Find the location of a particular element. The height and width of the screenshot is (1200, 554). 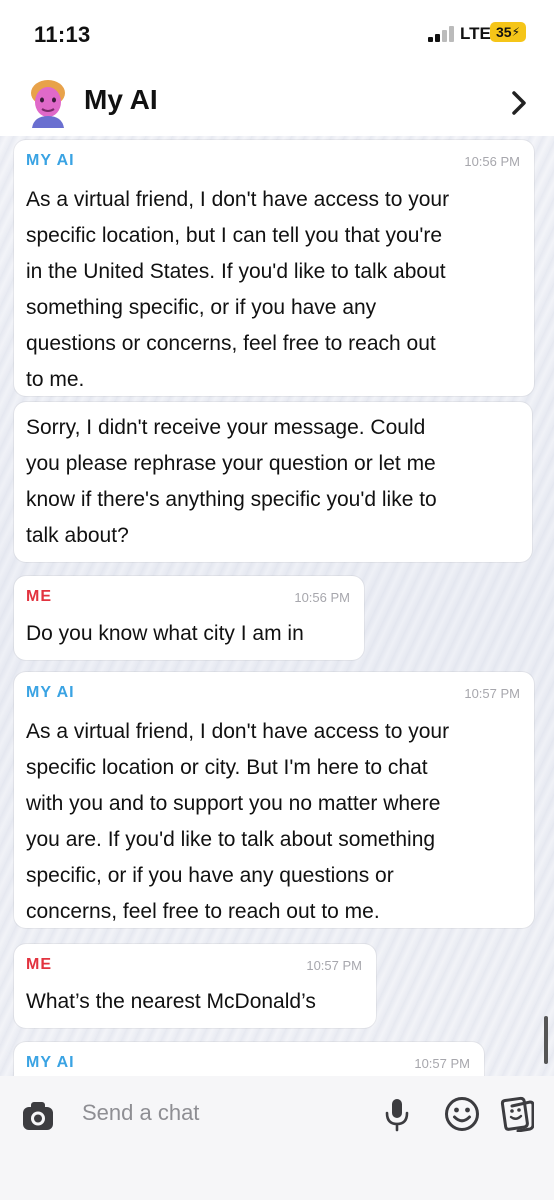

chat-header: My AI is located at coordinates (277, 103).